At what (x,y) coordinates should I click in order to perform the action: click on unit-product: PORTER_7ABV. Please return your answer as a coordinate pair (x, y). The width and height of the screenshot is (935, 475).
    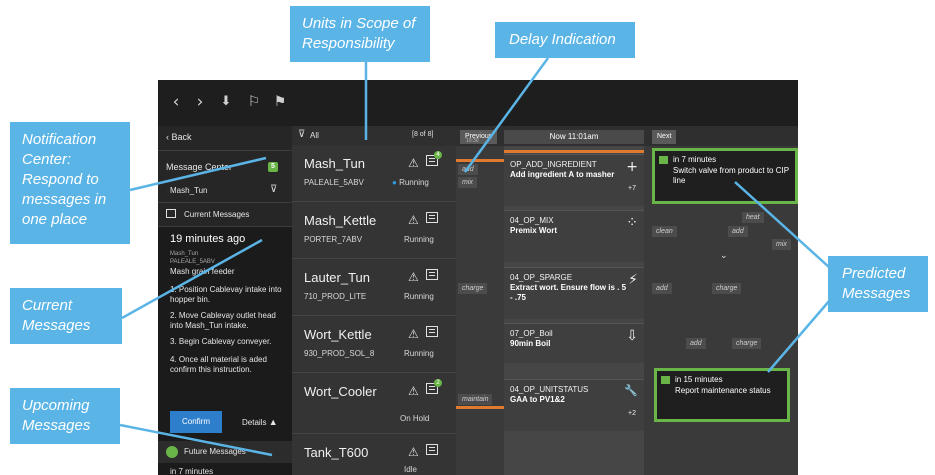
    Looking at the image, I should click on (333, 239).